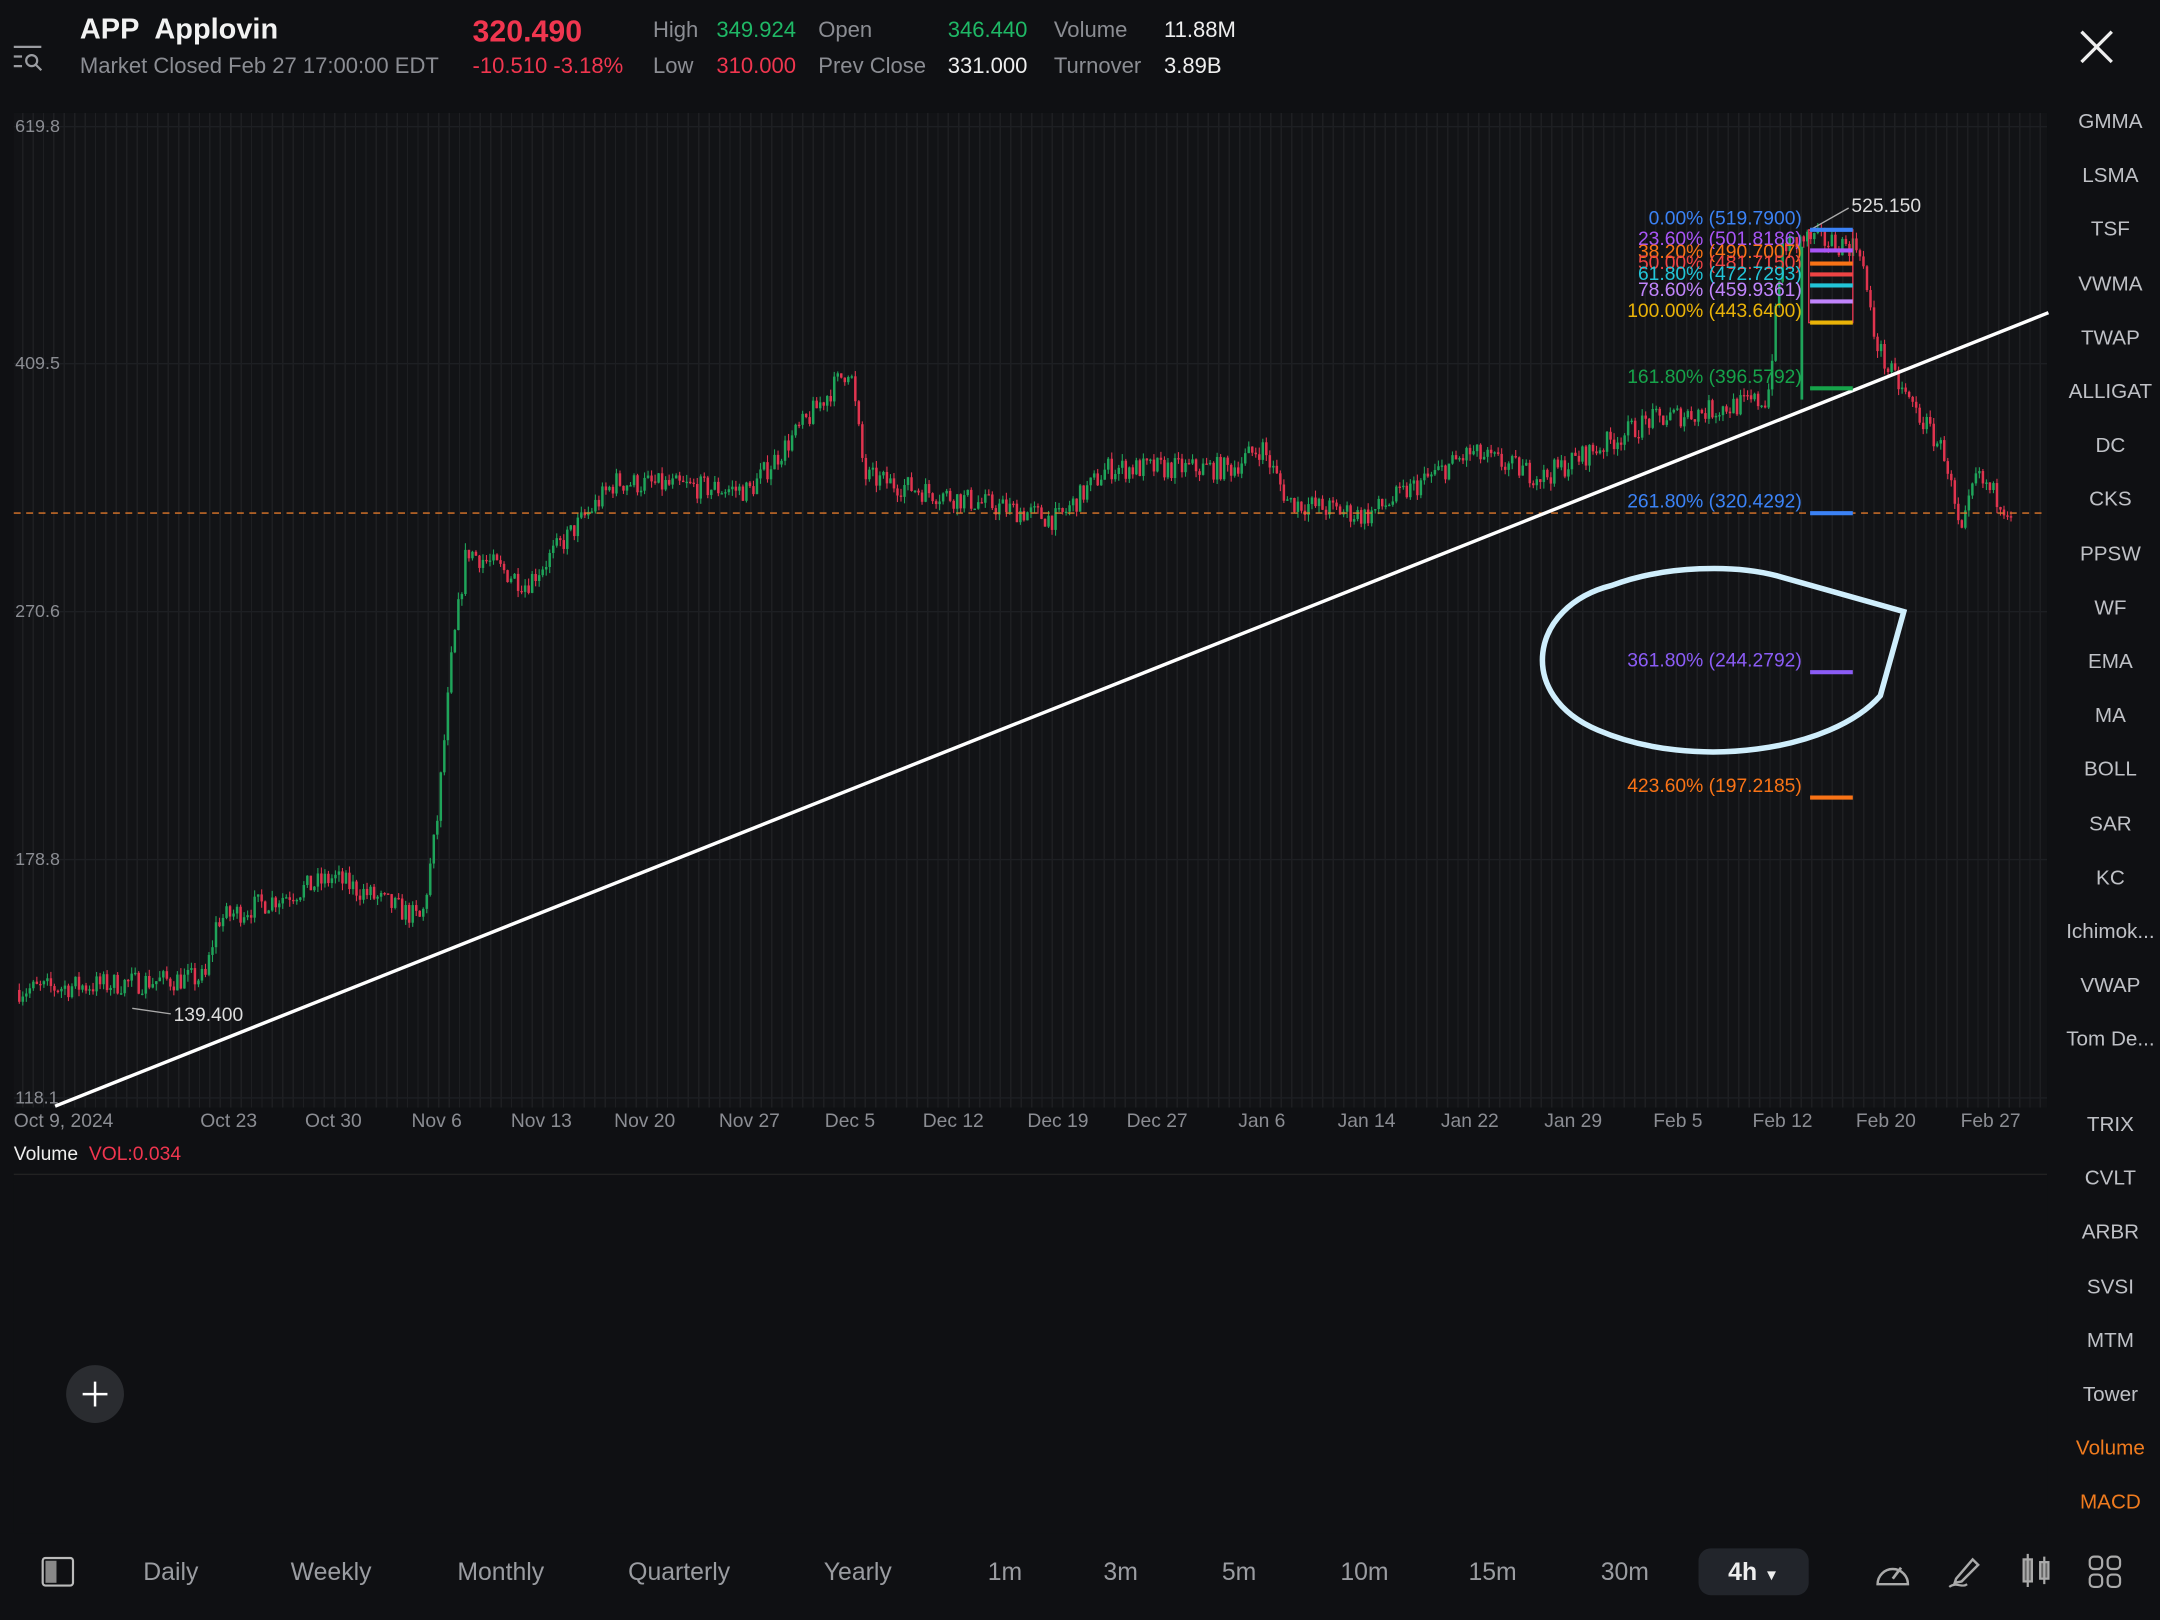  Describe the element at coordinates (2110, 1124) in the screenshot. I see `indicator-trix: TRIX` at that location.